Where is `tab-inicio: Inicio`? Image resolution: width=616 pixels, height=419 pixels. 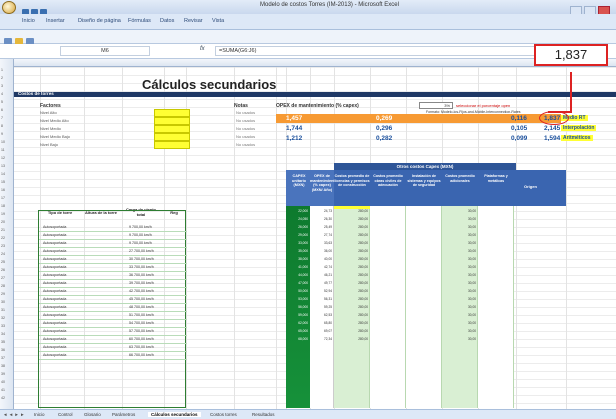
tab-inicio: Inicio is located at coordinates (28, 21).